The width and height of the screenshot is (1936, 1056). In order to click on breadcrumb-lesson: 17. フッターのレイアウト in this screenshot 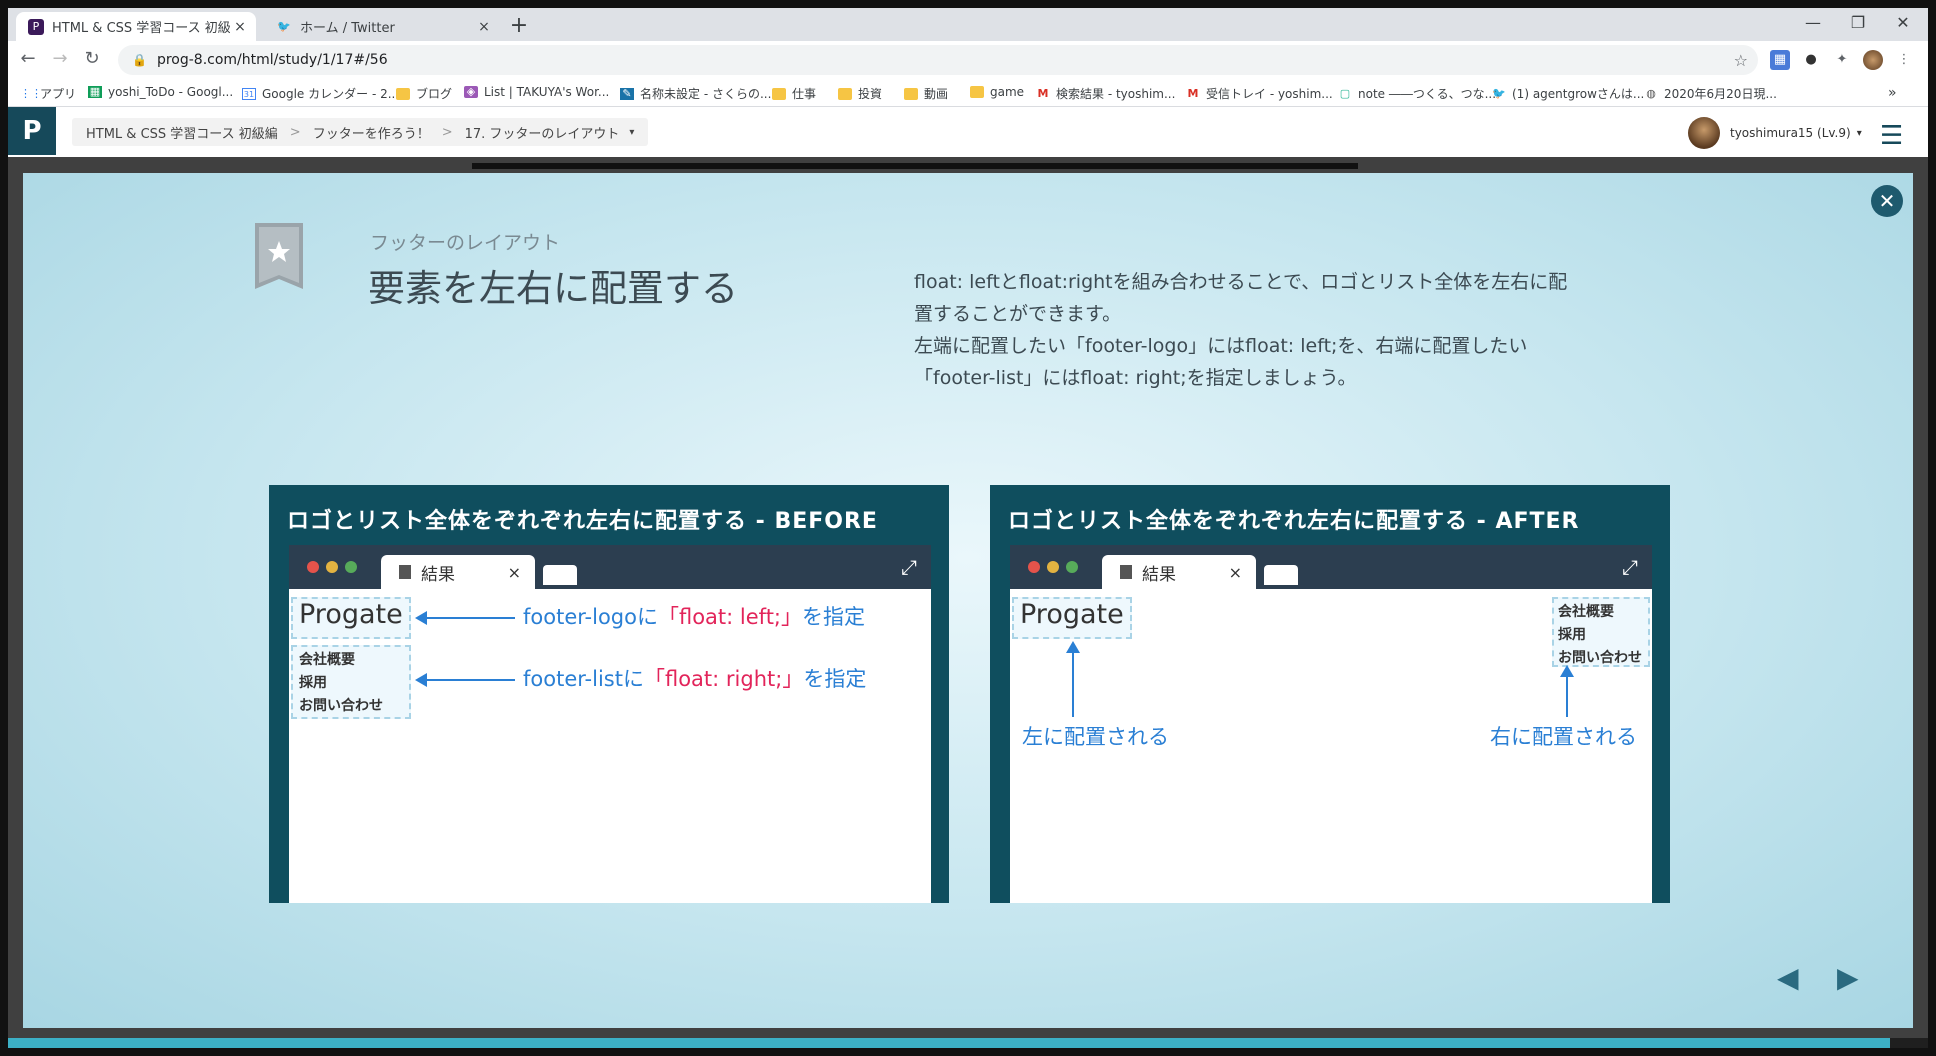, I will do `click(542, 132)`.